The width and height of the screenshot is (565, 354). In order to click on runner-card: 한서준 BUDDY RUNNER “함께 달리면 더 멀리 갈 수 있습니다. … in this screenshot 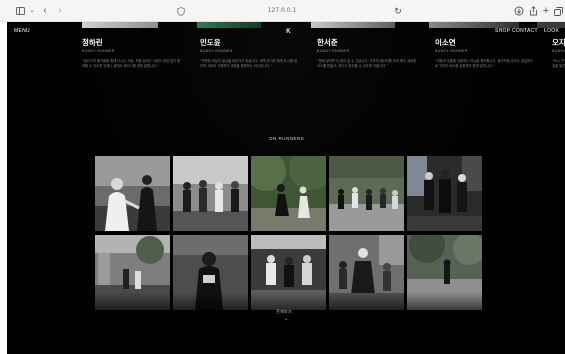, I will do `click(367, 53)`.